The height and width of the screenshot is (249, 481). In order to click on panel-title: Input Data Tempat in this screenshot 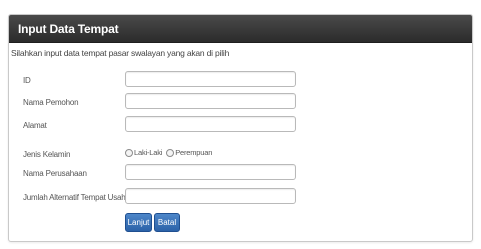, I will do `click(68, 29)`.